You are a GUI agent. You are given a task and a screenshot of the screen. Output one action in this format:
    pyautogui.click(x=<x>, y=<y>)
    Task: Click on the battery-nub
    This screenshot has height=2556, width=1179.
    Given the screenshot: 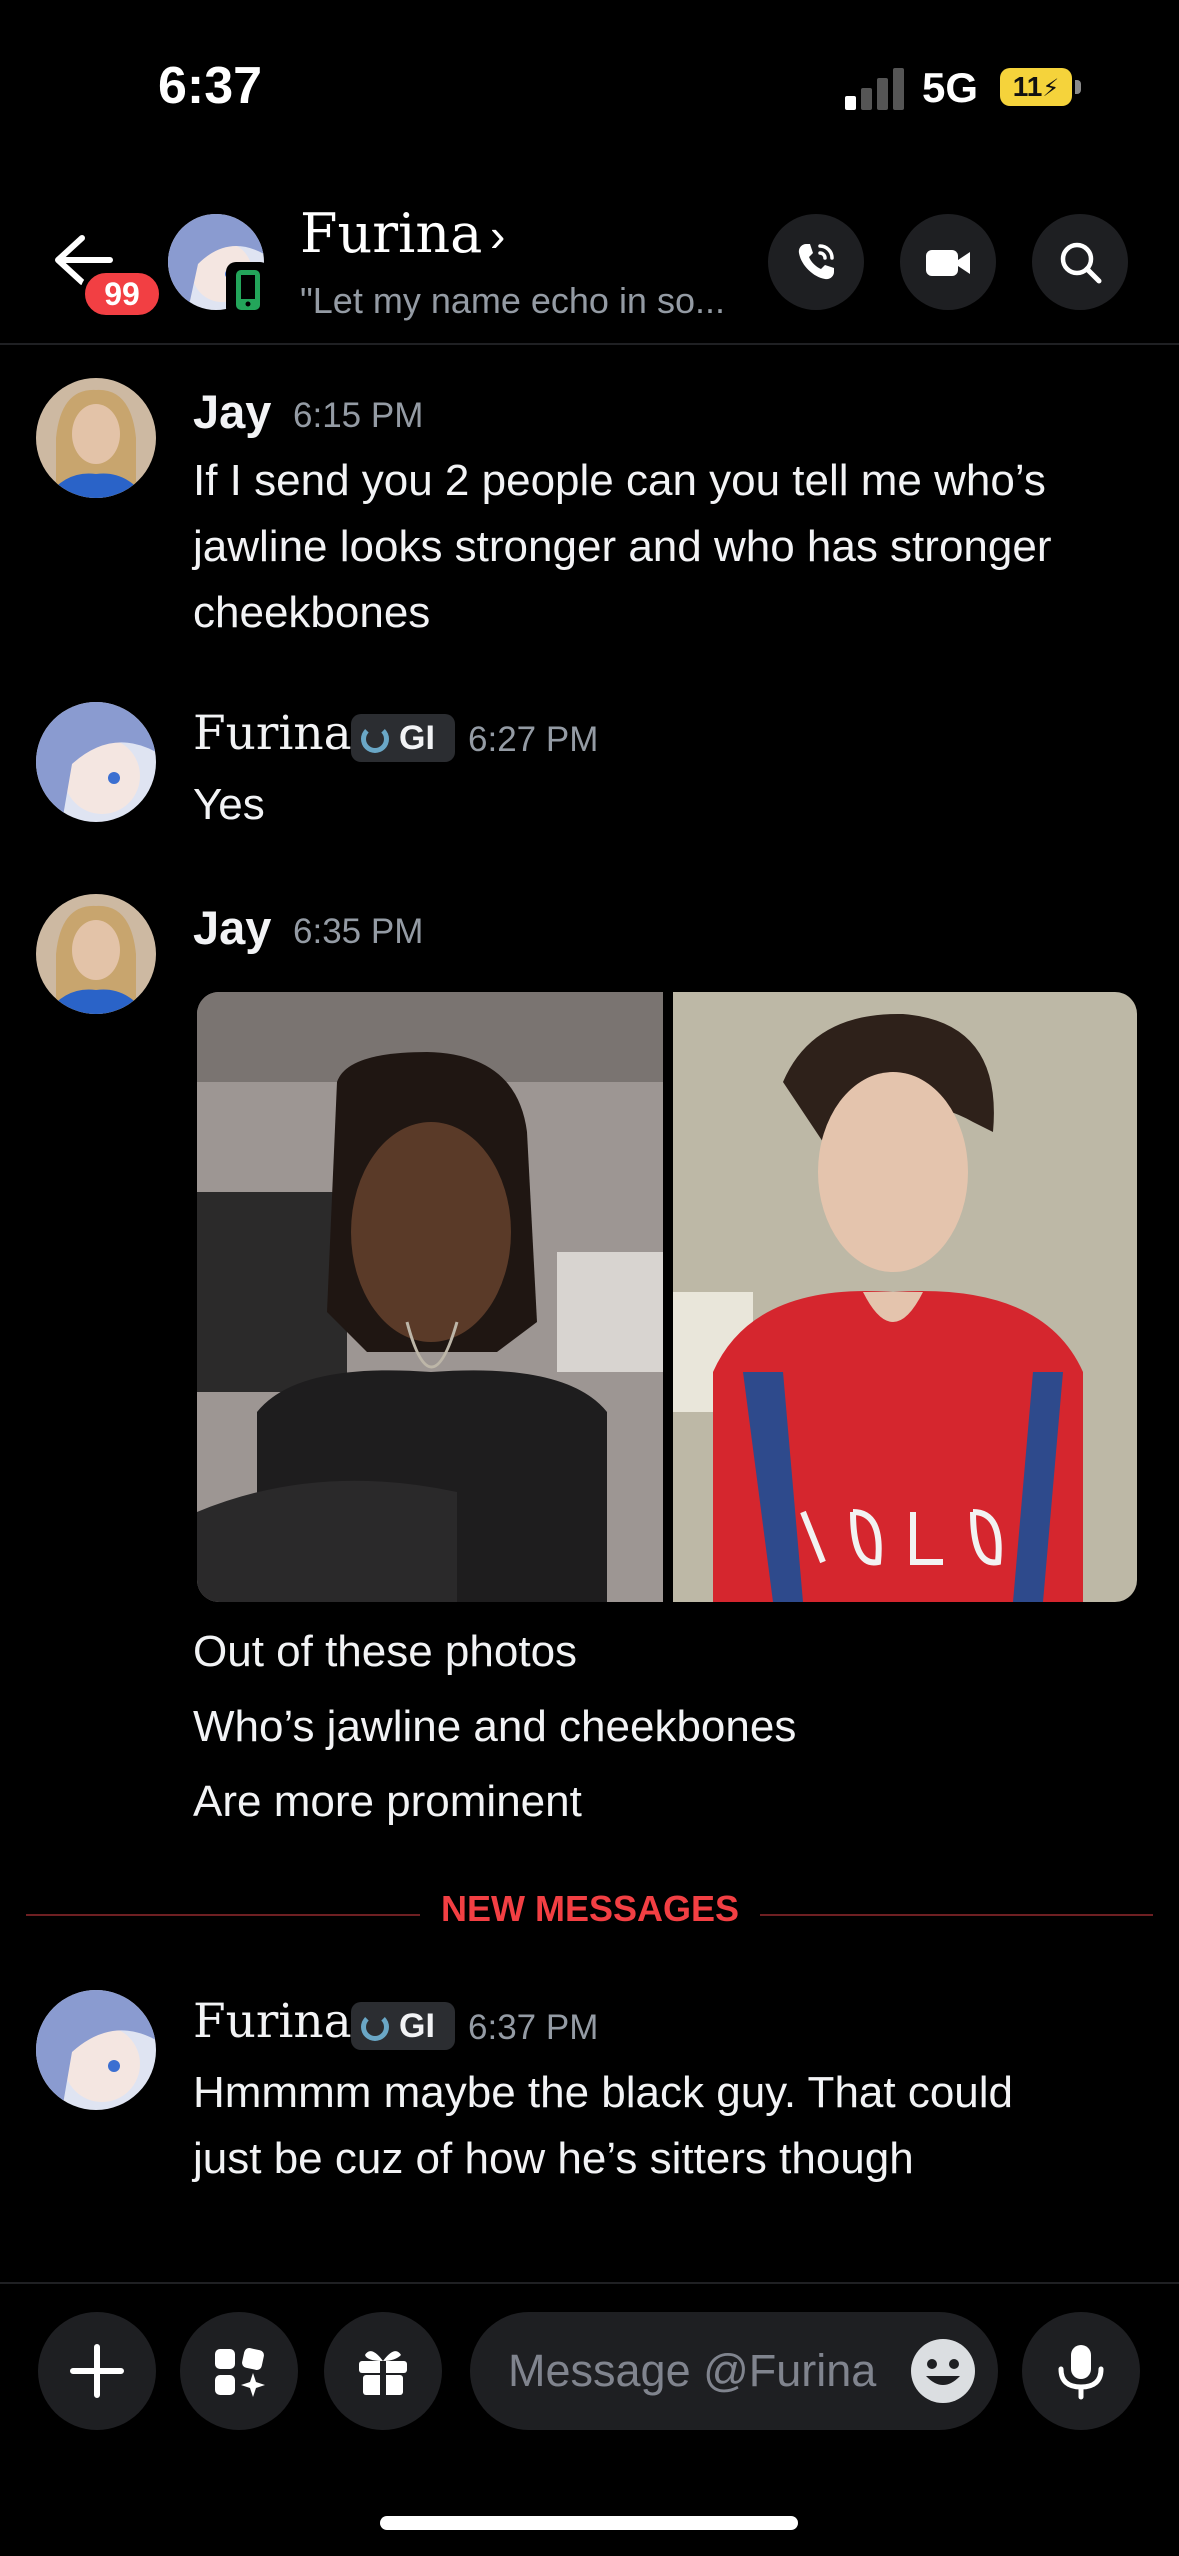 What is the action you would take?
    pyautogui.click(x=1078, y=87)
    